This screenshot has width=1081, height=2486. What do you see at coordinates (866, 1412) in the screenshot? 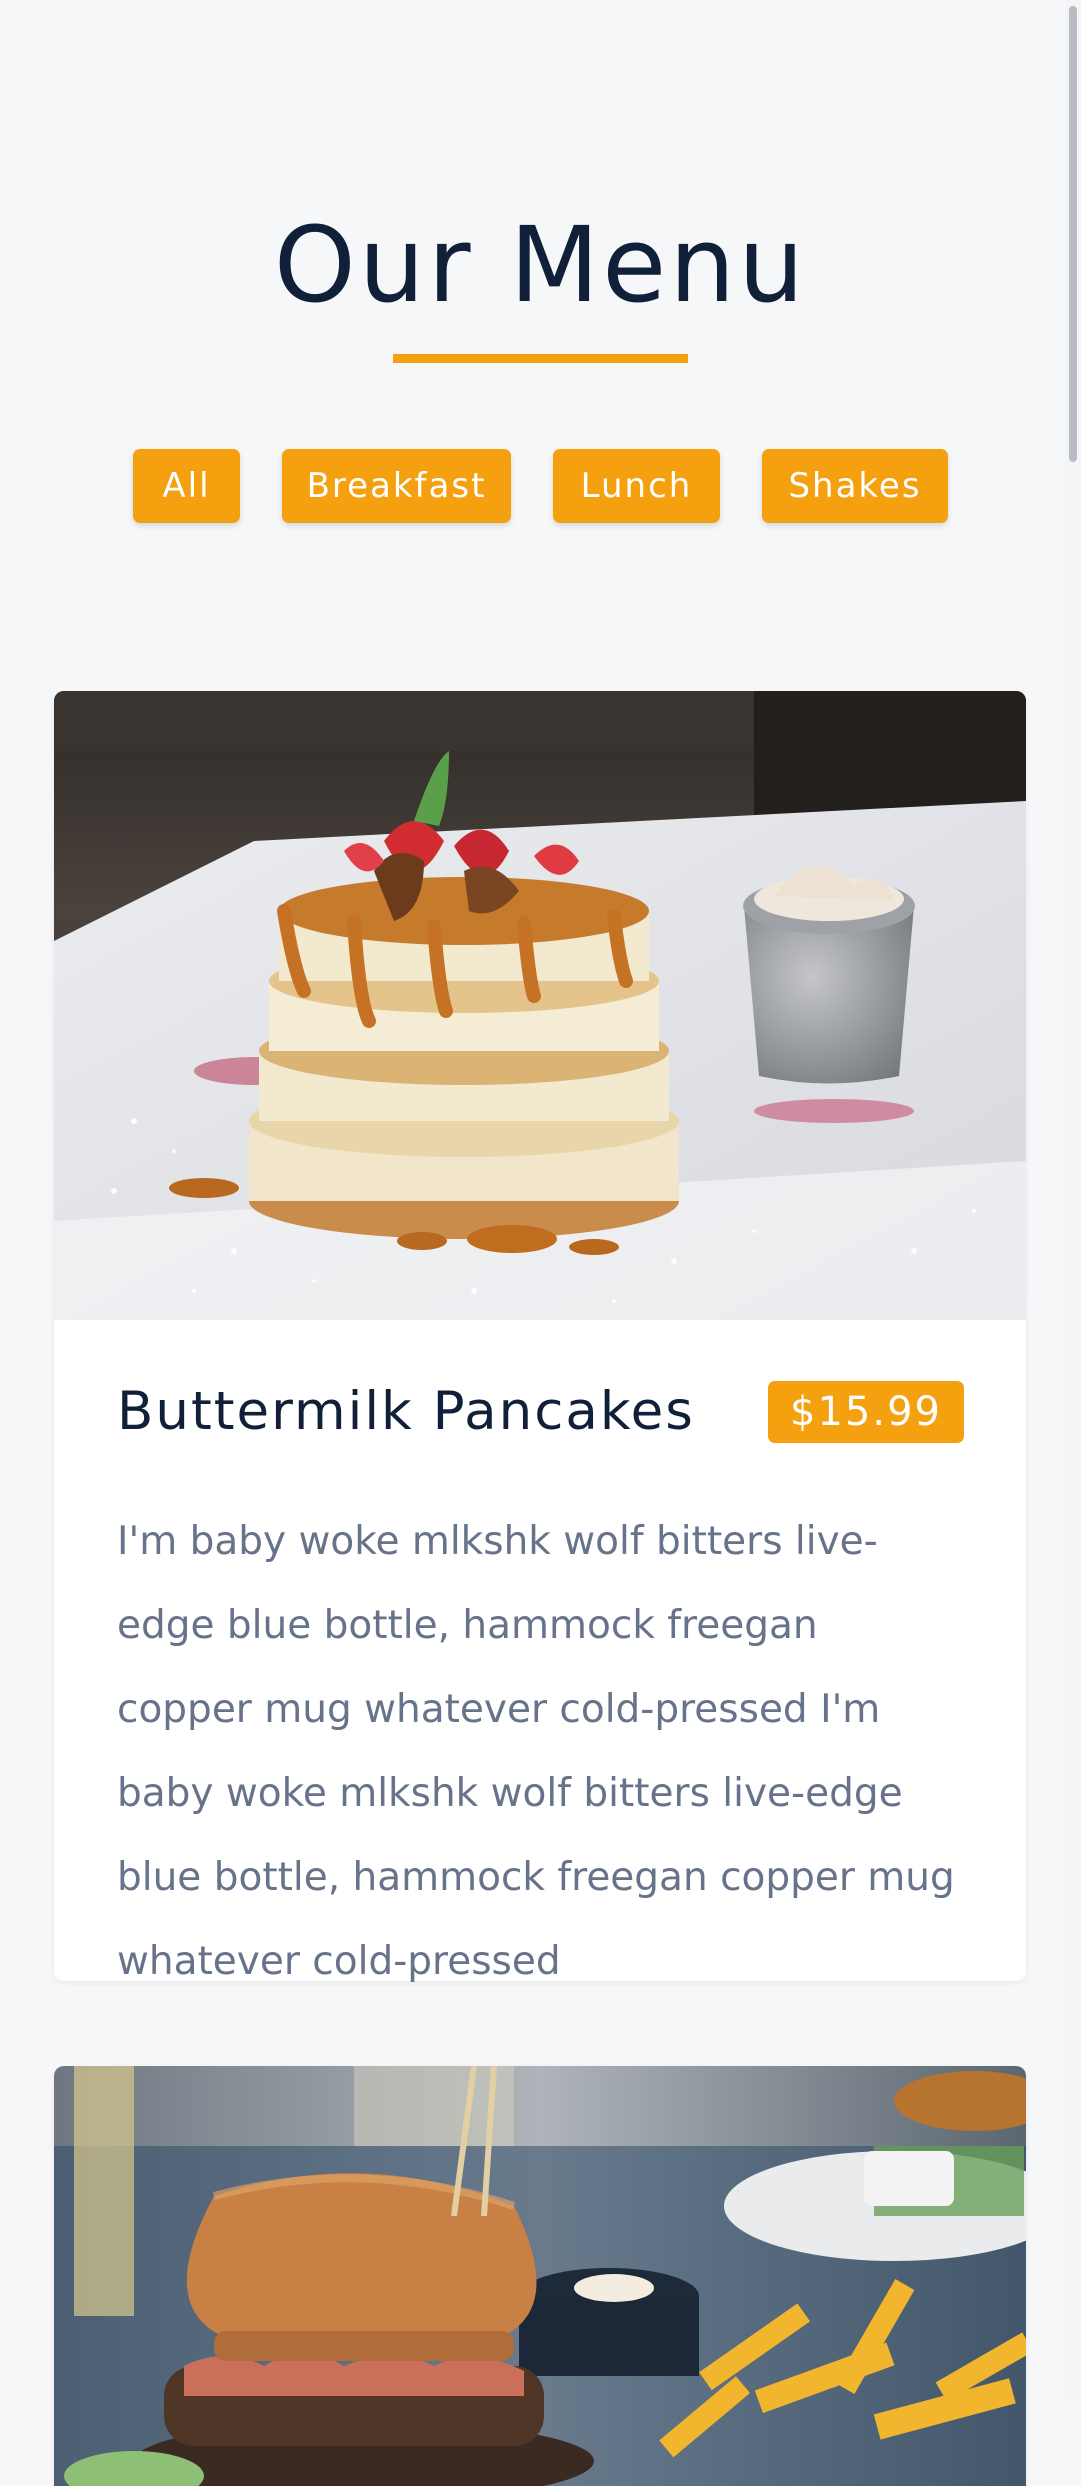
I see `price-badge: $15.99` at bounding box center [866, 1412].